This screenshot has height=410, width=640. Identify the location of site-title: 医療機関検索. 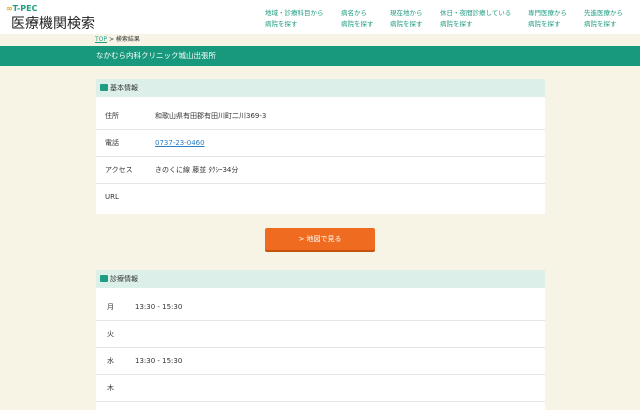
(53, 23).